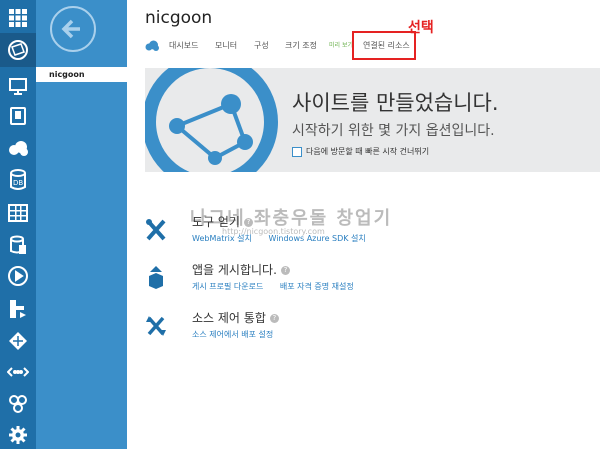  I want to click on website-globe-icon, so click(211, 120).